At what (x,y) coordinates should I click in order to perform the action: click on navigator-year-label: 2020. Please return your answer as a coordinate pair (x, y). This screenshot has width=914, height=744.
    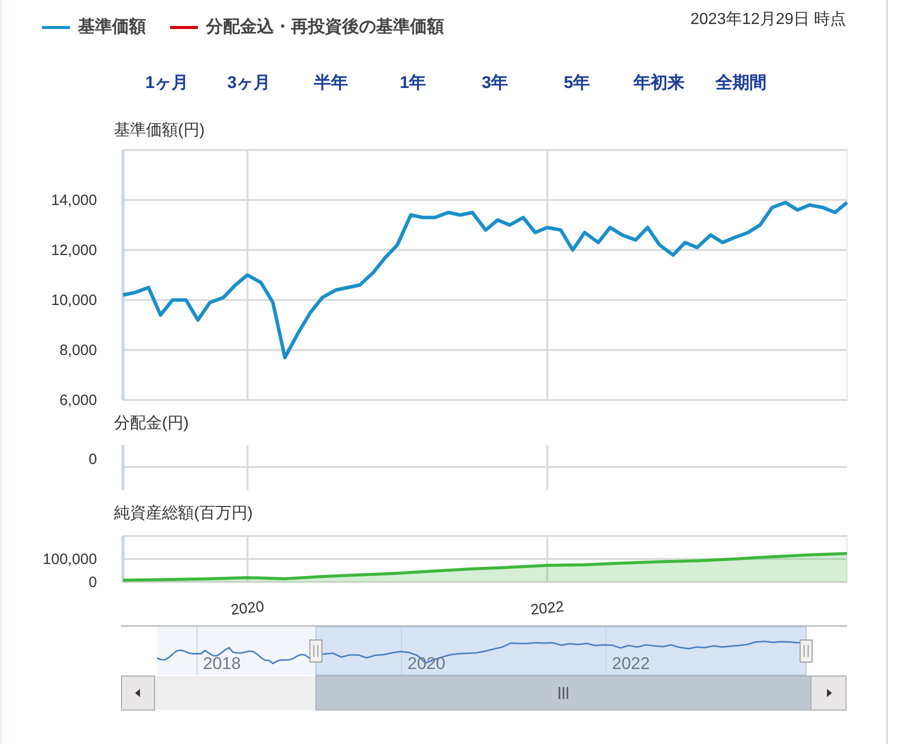
    Looking at the image, I should click on (427, 663).